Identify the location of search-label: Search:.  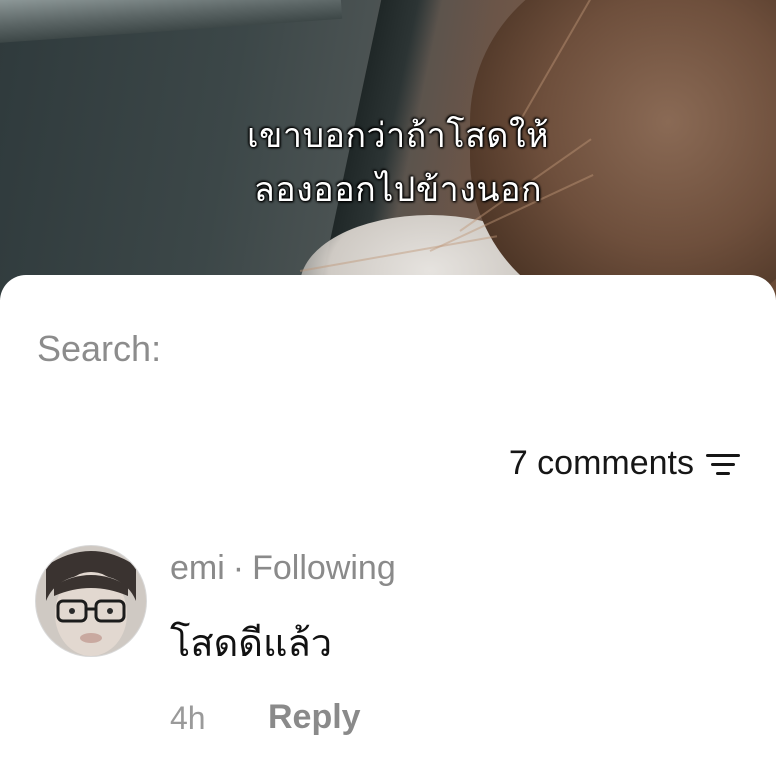
(99, 349).